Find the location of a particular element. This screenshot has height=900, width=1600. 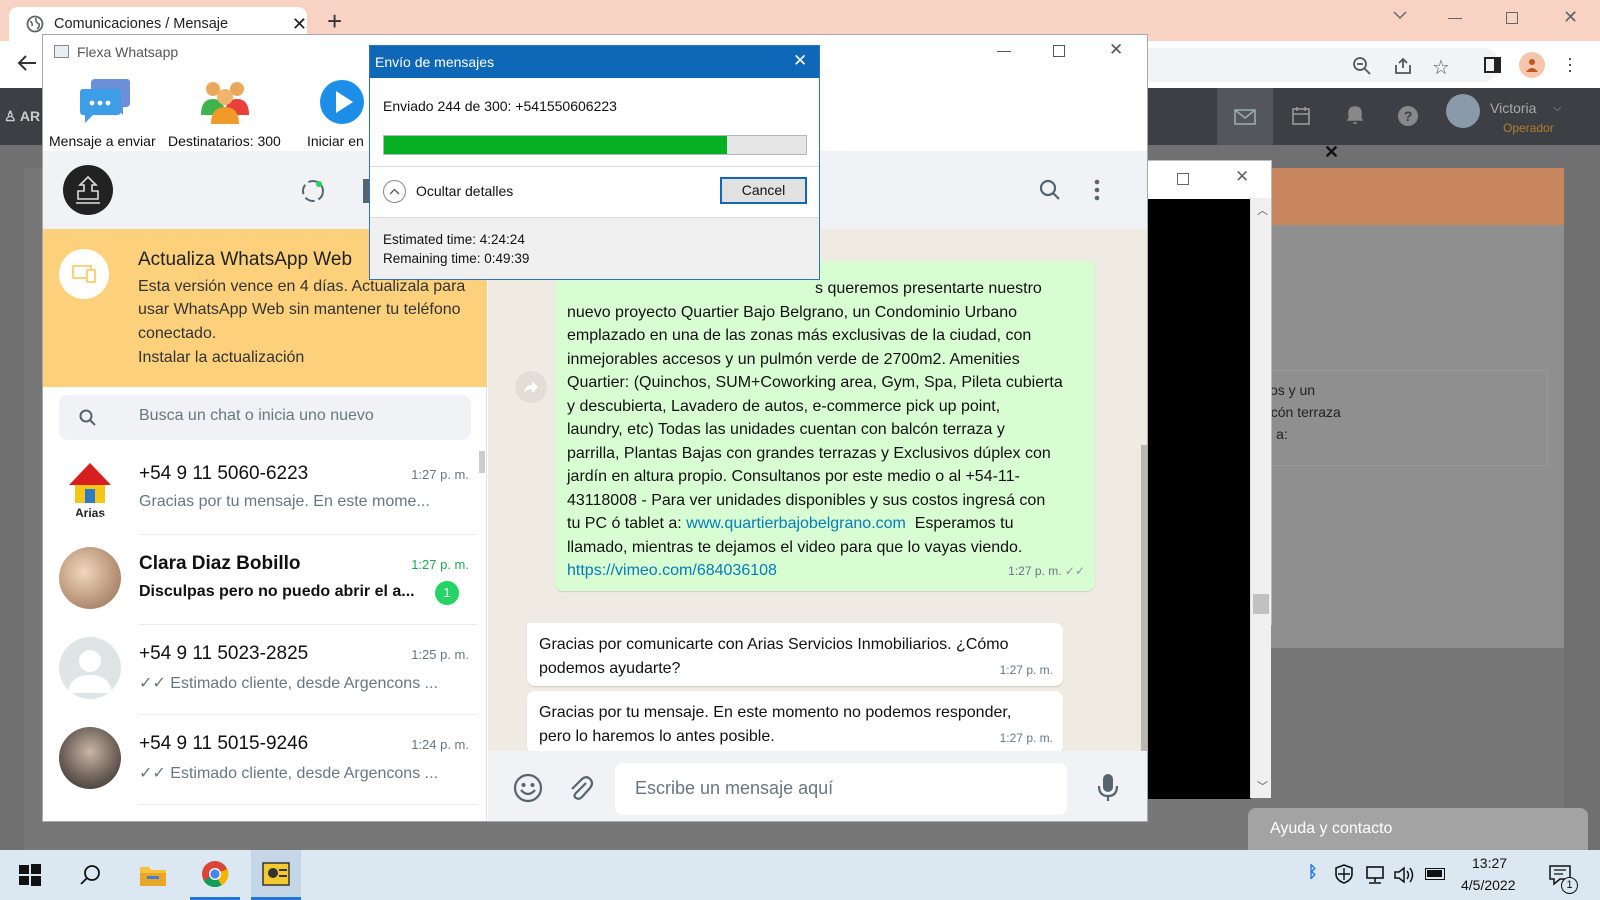

progress-bar is located at coordinates (595, 145).